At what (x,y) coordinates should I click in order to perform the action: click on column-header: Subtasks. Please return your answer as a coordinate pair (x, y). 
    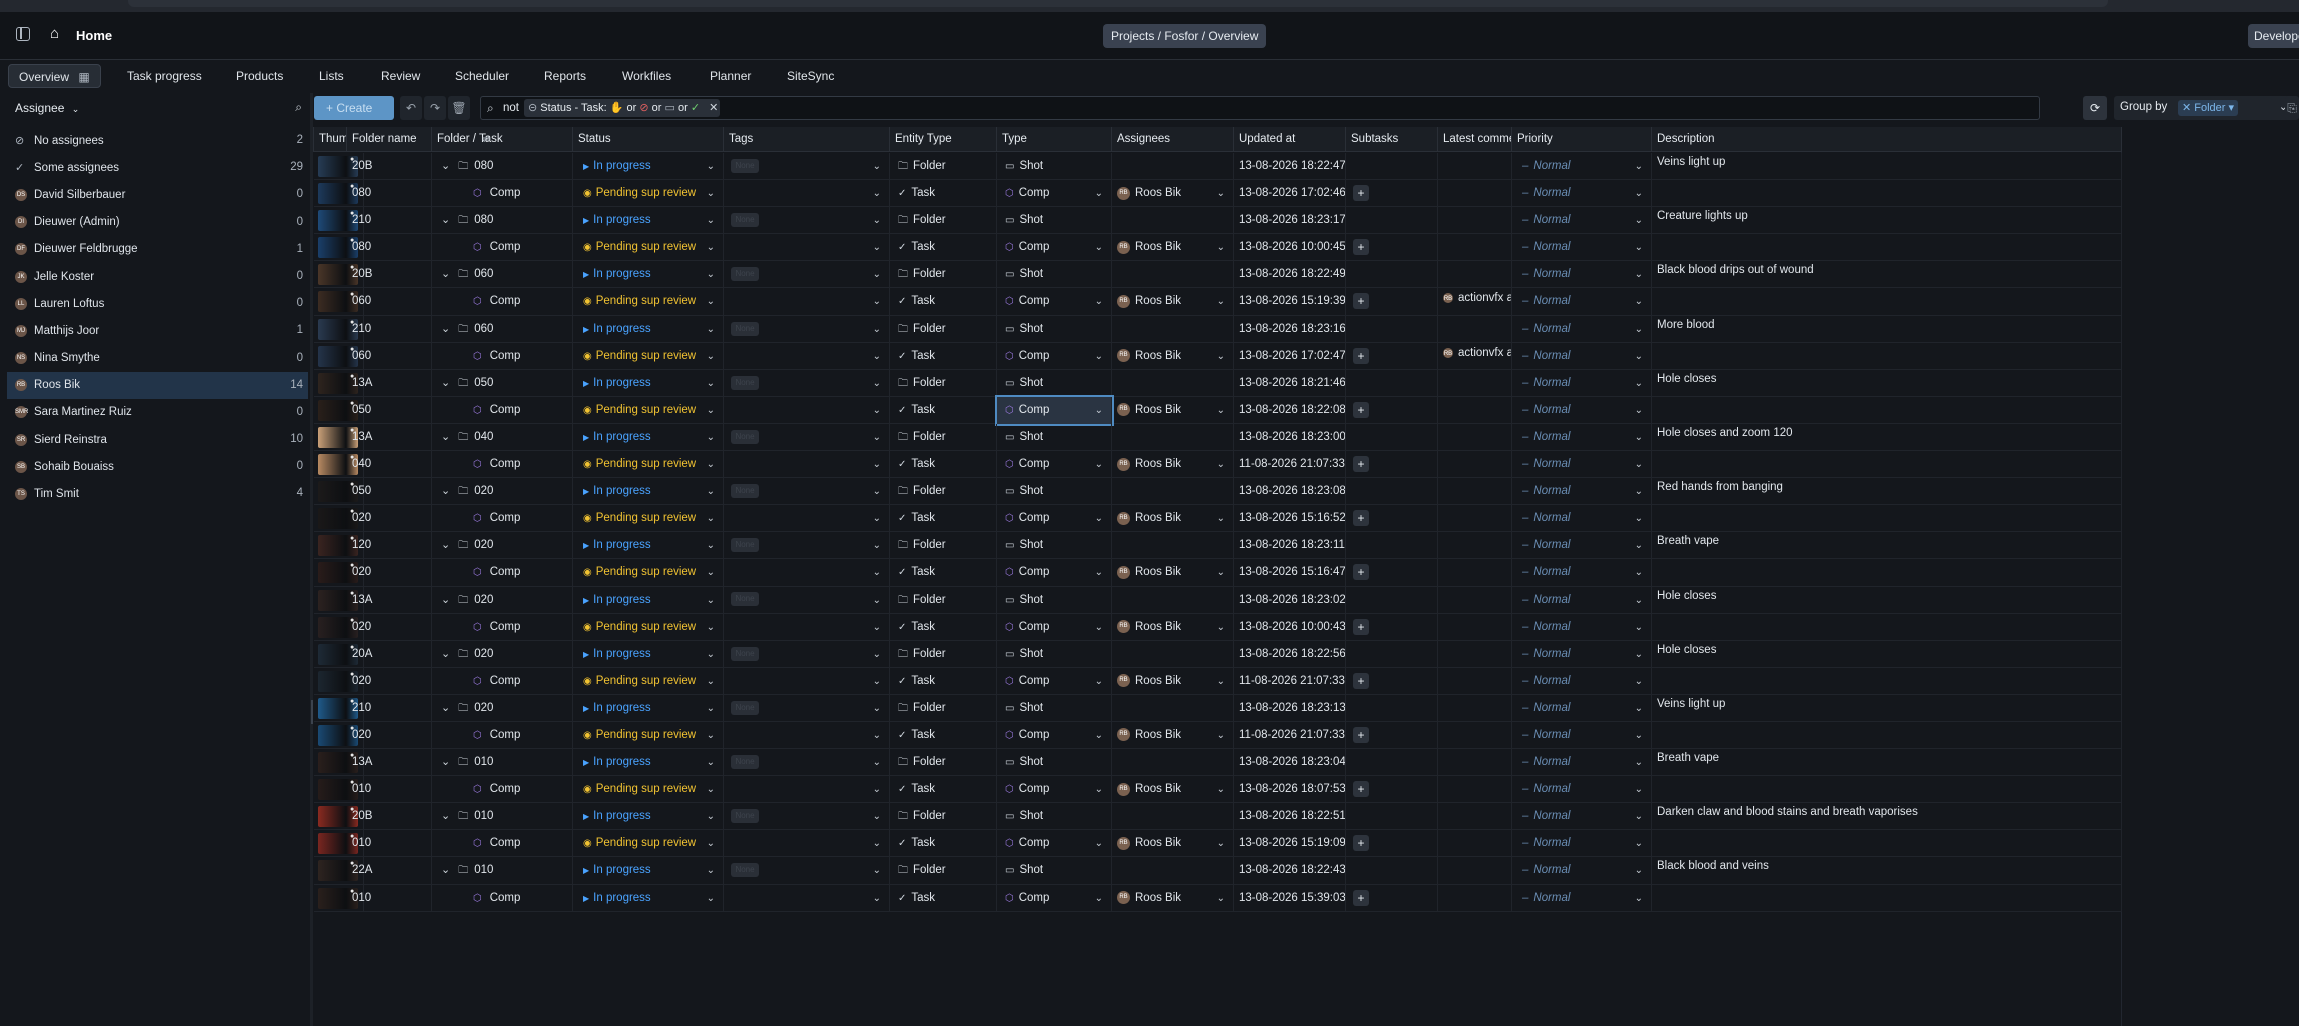
    Looking at the image, I should click on (1392, 139).